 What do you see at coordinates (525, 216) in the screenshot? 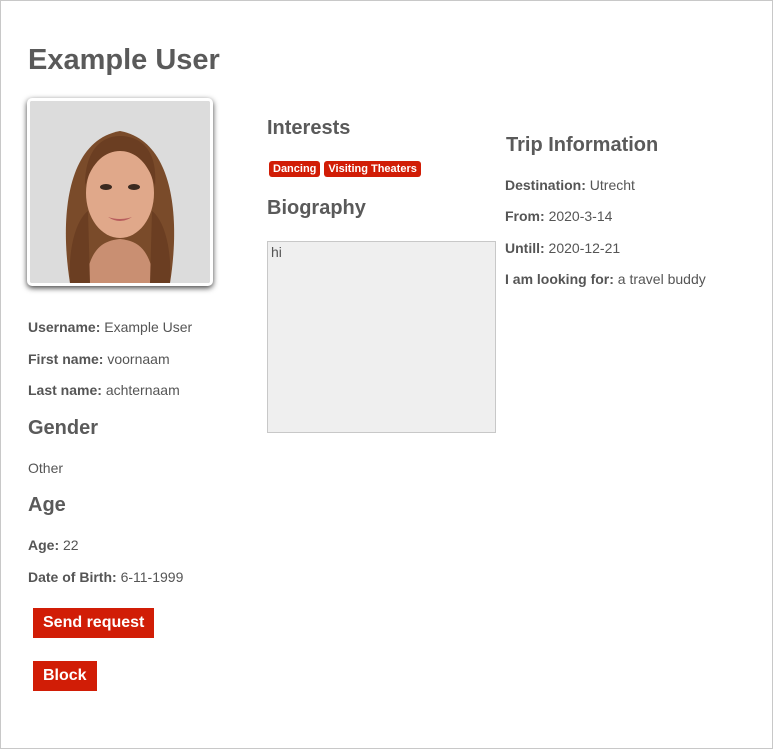
I see `from-label: From:` at bounding box center [525, 216].